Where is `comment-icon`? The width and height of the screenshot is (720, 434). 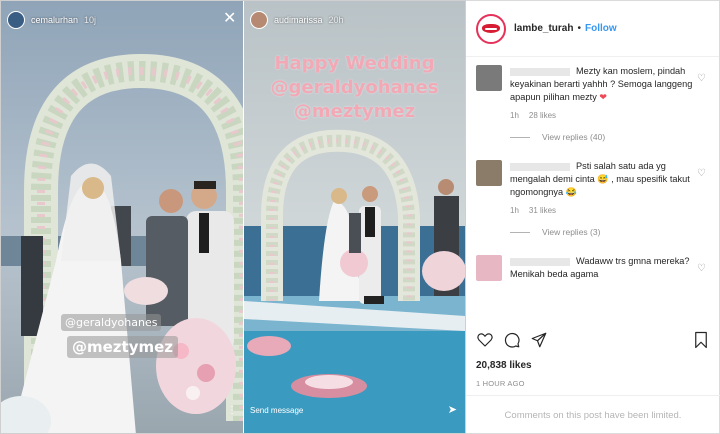 comment-icon is located at coordinates (512, 340).